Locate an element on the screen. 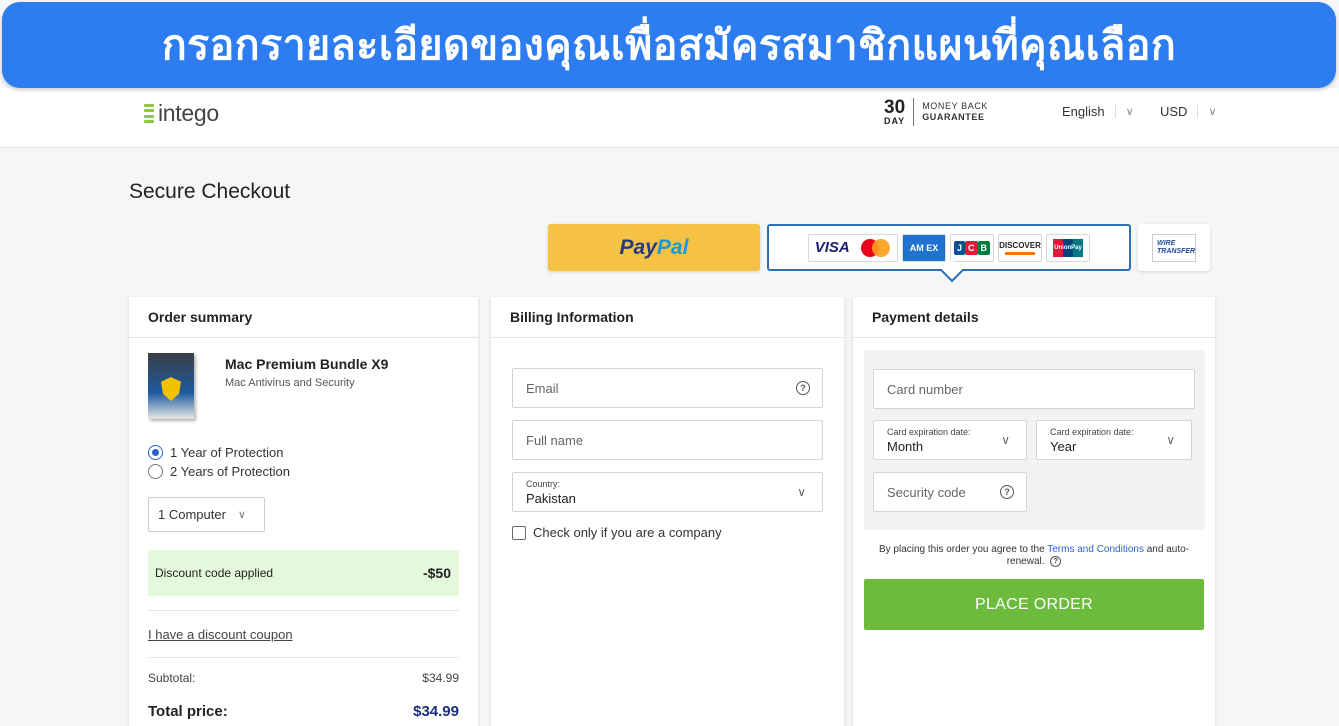 Image resolution: width=1339 pixels, height=726 pixels. paypal-button: Pay Pal is located at coordinates (654, 247).